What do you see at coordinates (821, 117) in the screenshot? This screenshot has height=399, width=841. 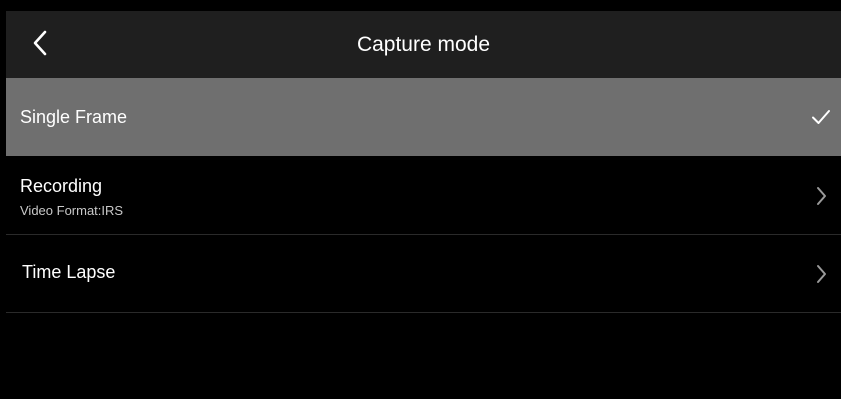 I see `checkmark-icon` at bounding box center [821, 117].